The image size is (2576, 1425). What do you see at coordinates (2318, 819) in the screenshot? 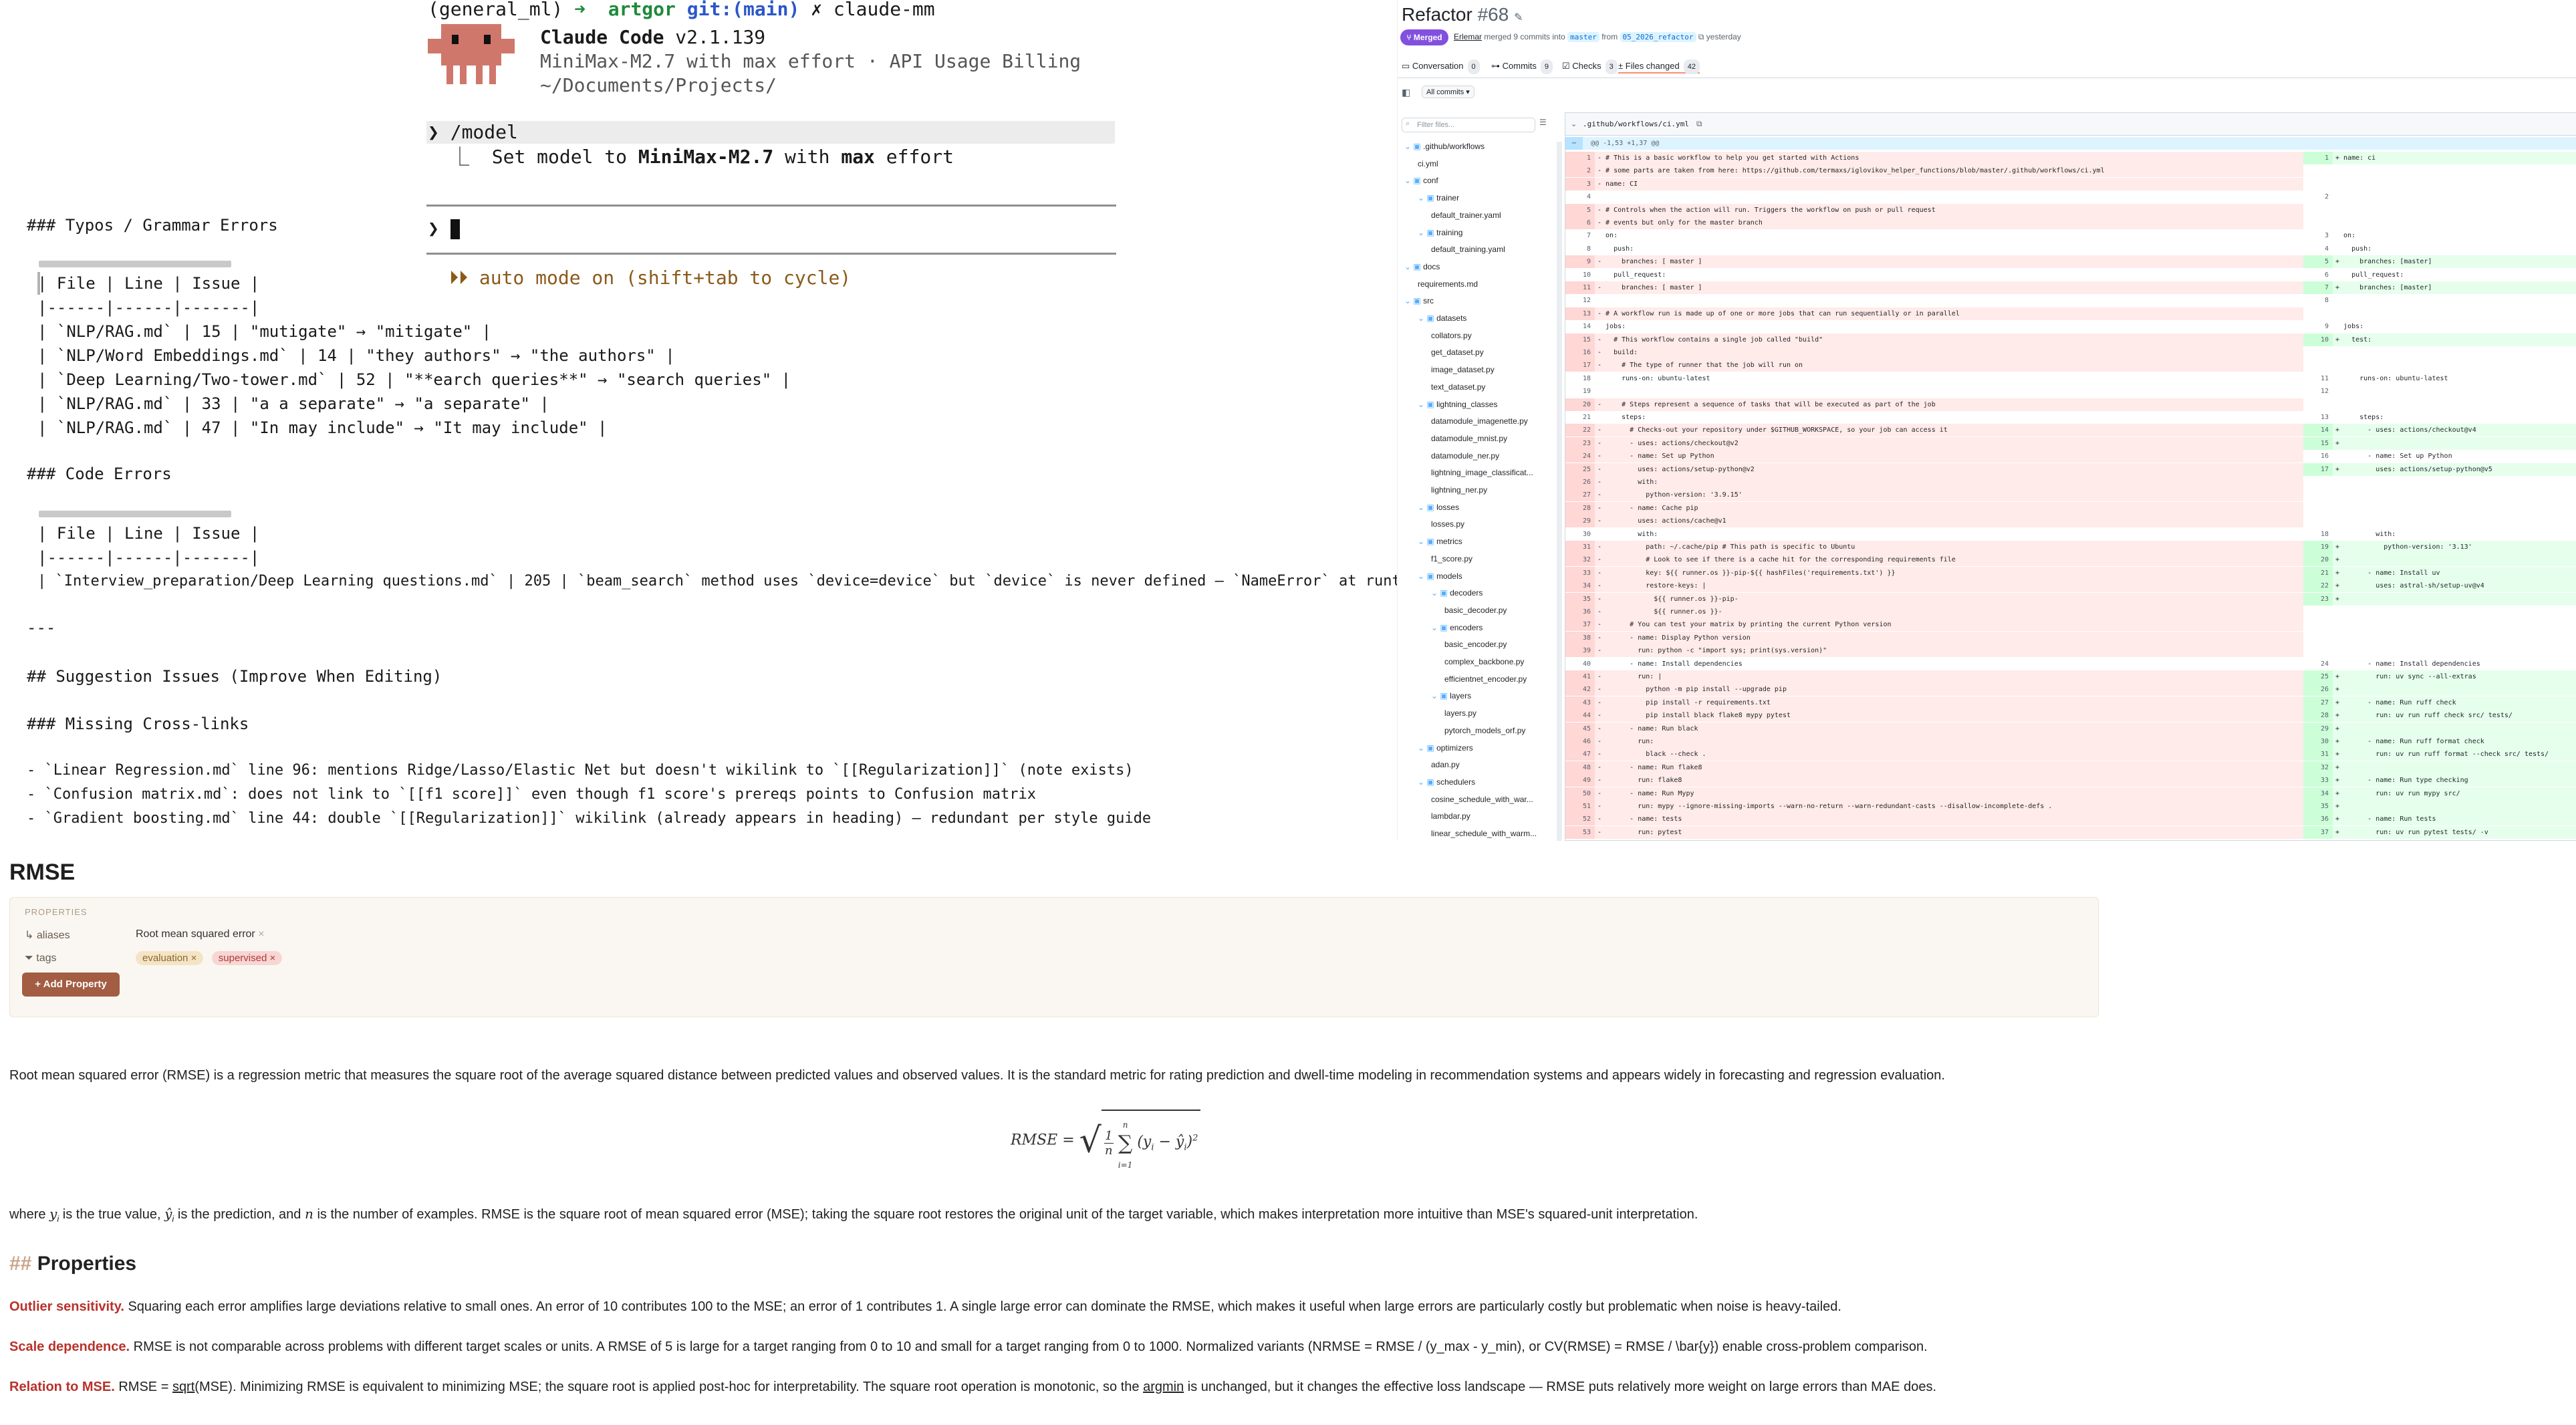
I see `diff-line-number: 36` at bounding box center [2318, 819].